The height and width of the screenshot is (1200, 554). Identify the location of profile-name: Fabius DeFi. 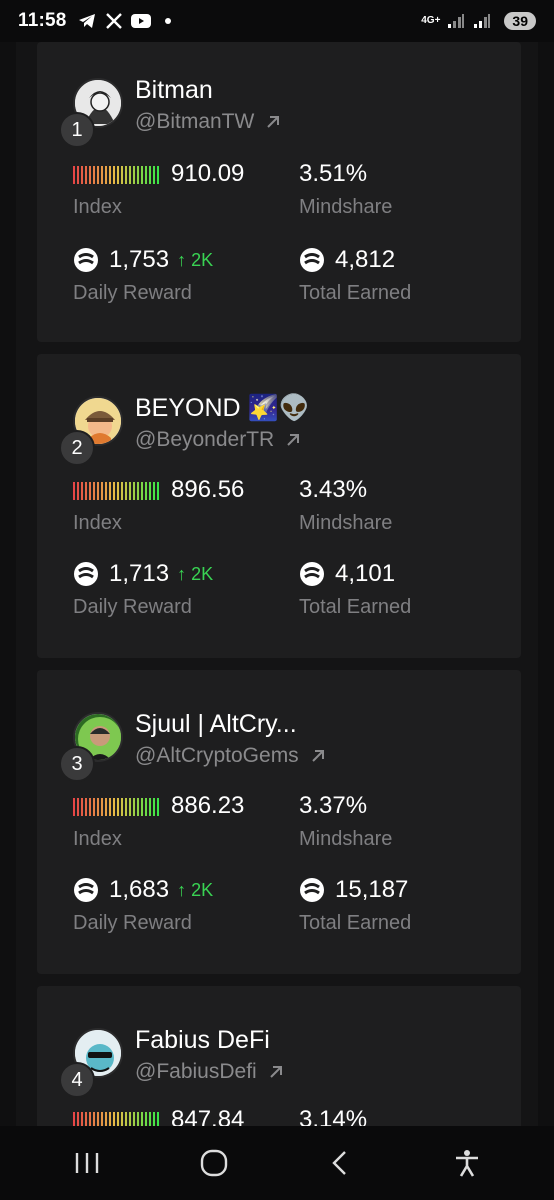
(202, 1040).